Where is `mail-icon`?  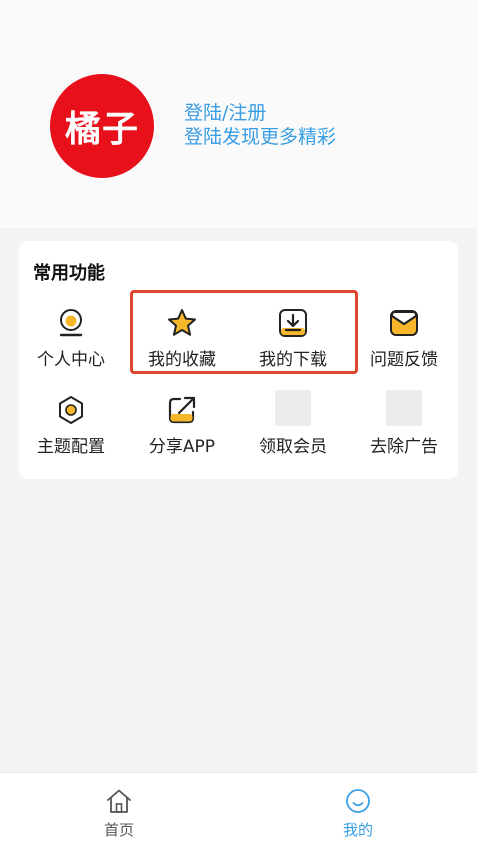
mail-icon is located at coordinates (404, 323).